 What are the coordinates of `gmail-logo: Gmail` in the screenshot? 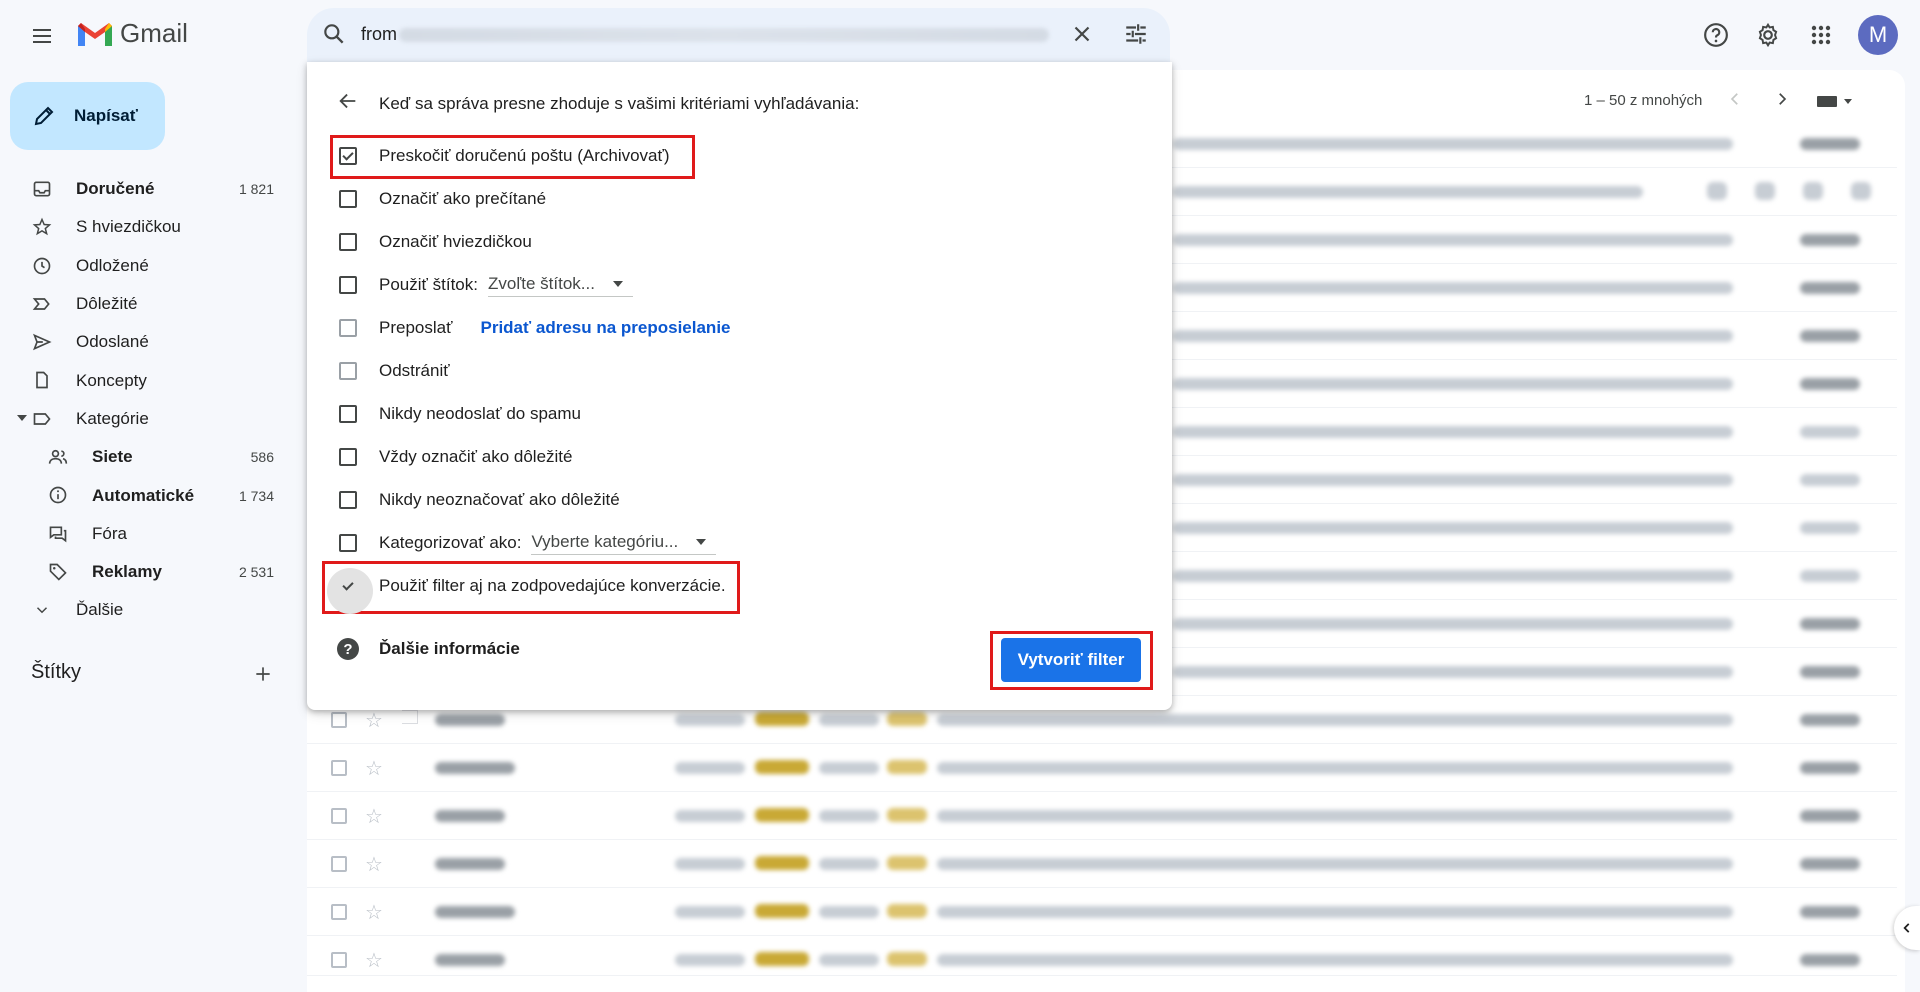 It's located at (132, 33).